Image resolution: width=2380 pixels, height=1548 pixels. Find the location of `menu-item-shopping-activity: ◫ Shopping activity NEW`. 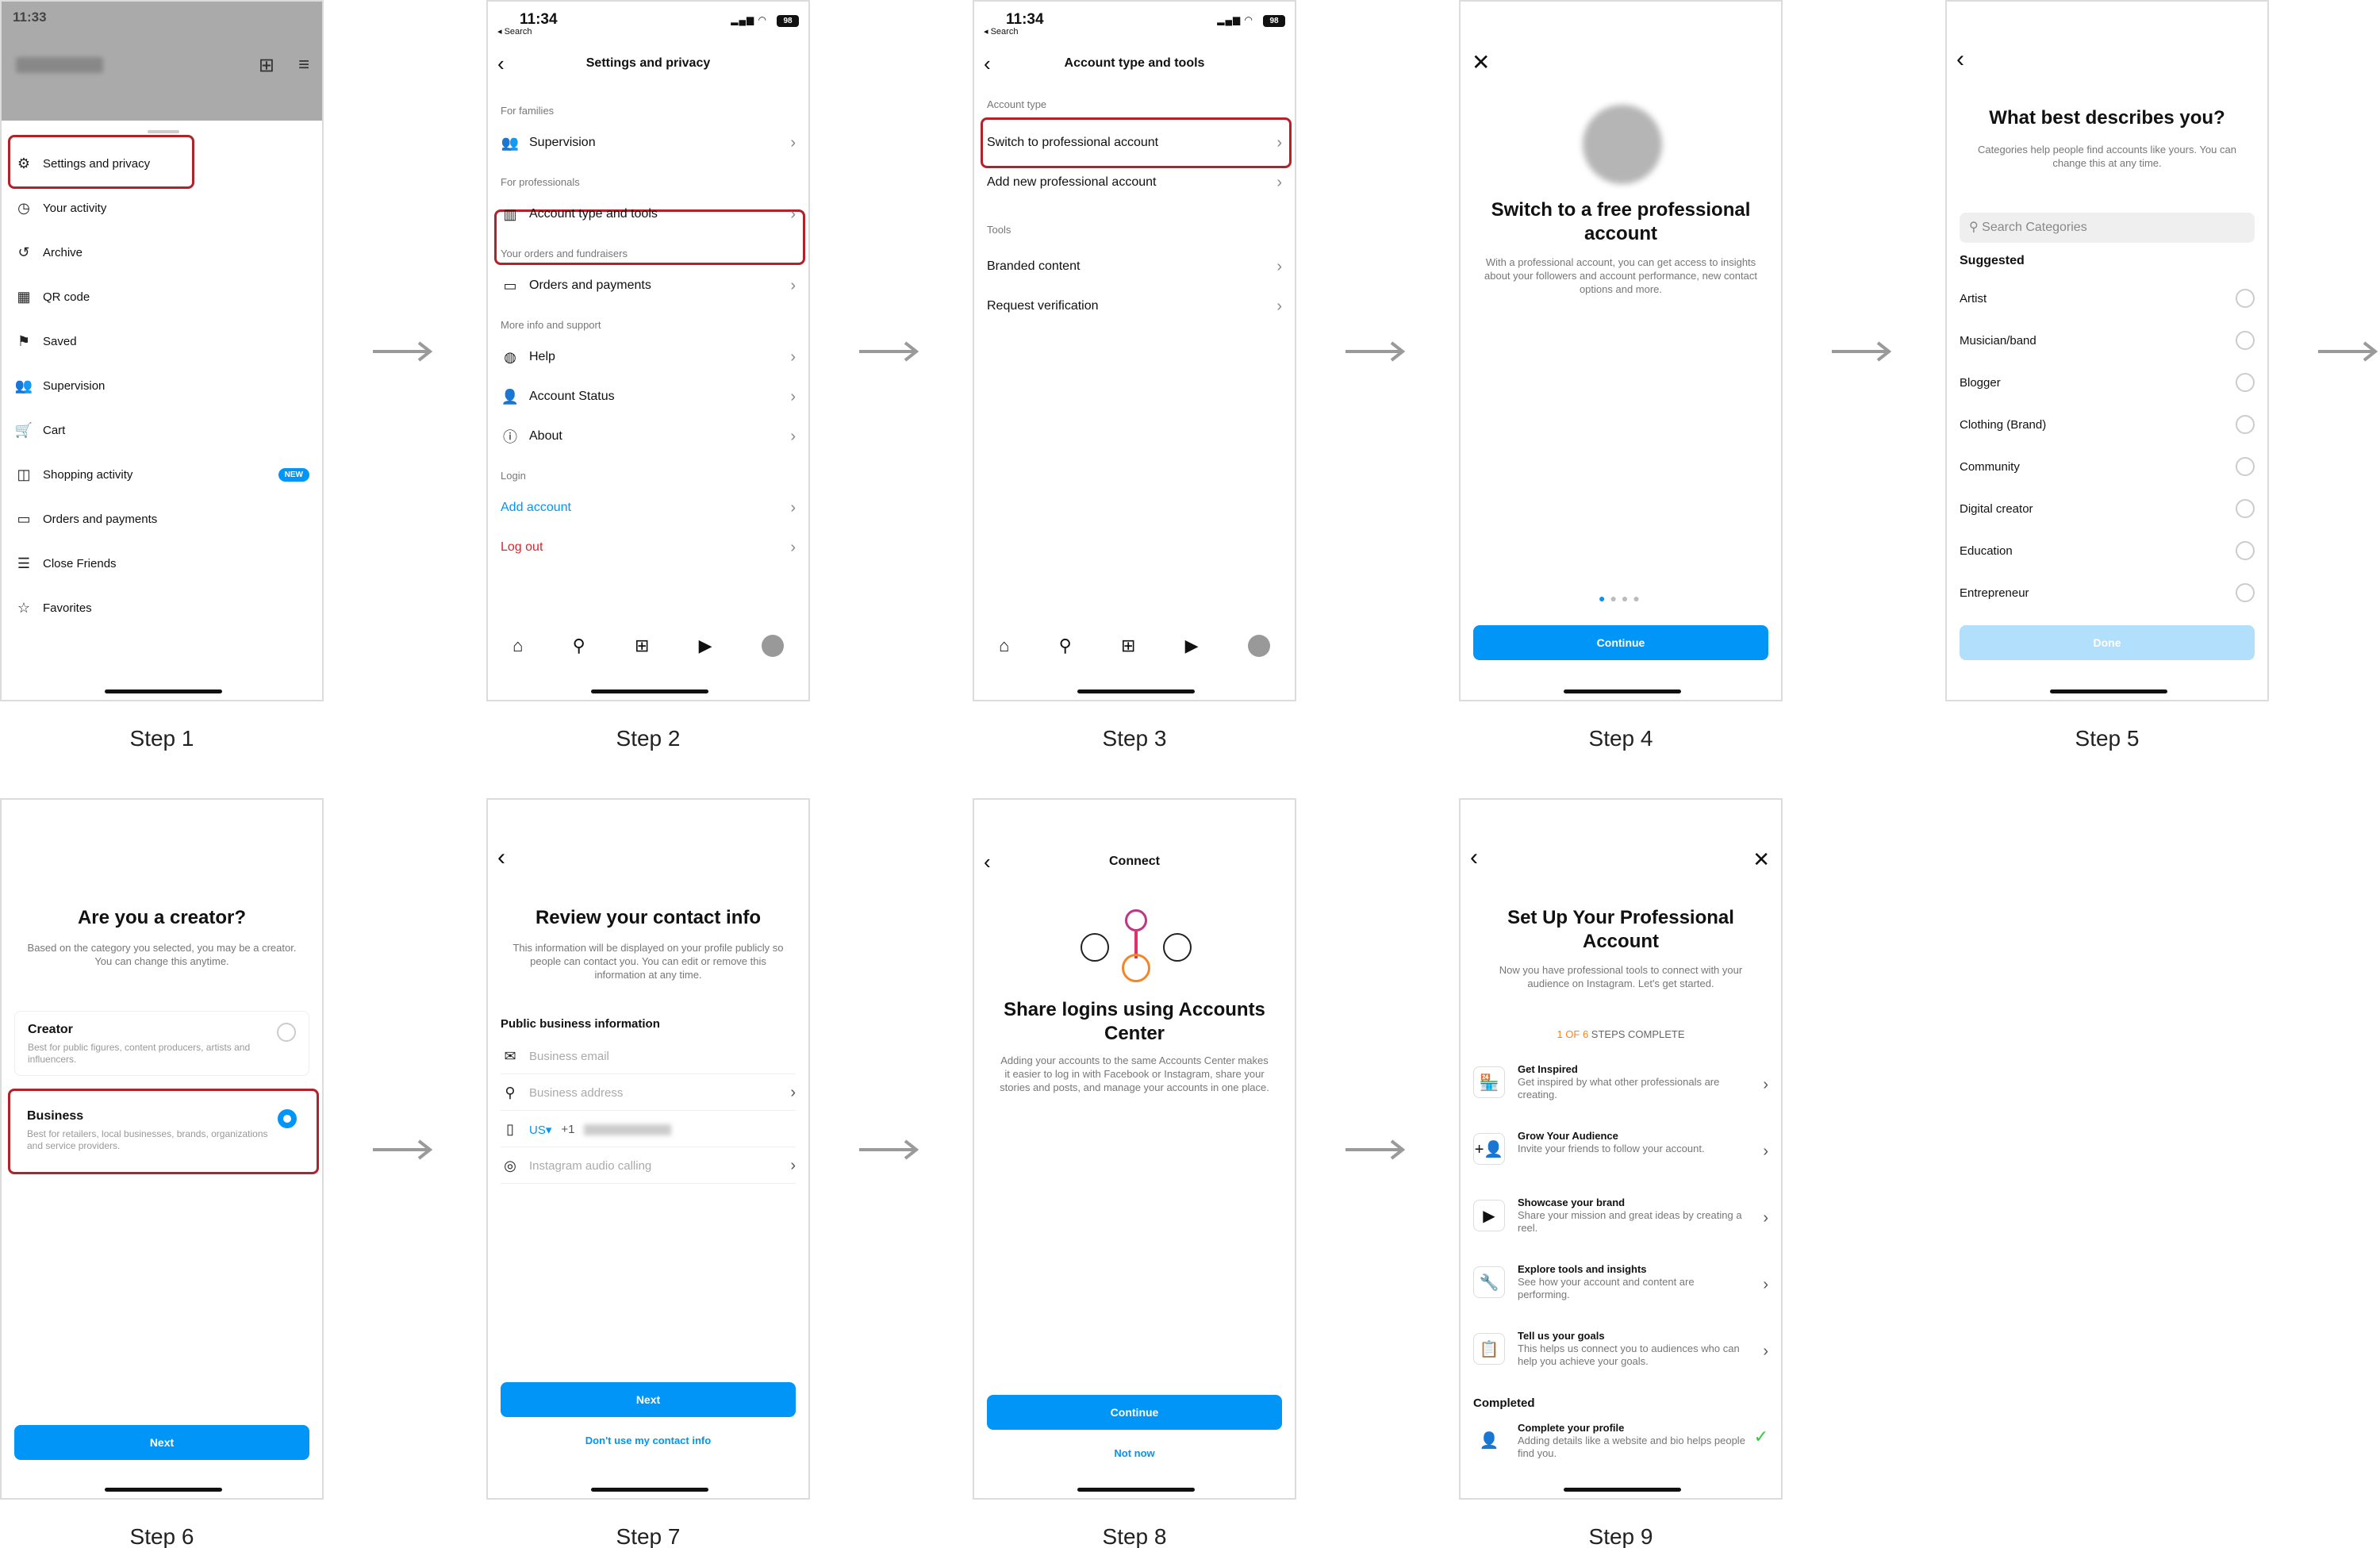

menu-item-shopping-activity: ◫ Shopping activity NEW is located at coordinates (161, 474).